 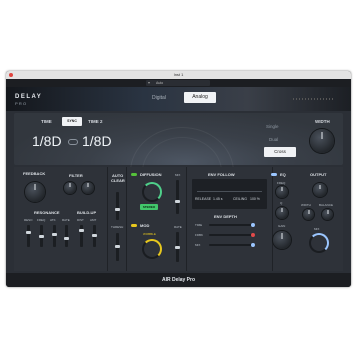 I want to click on filter-low-knob, so click(x=70, y=188).